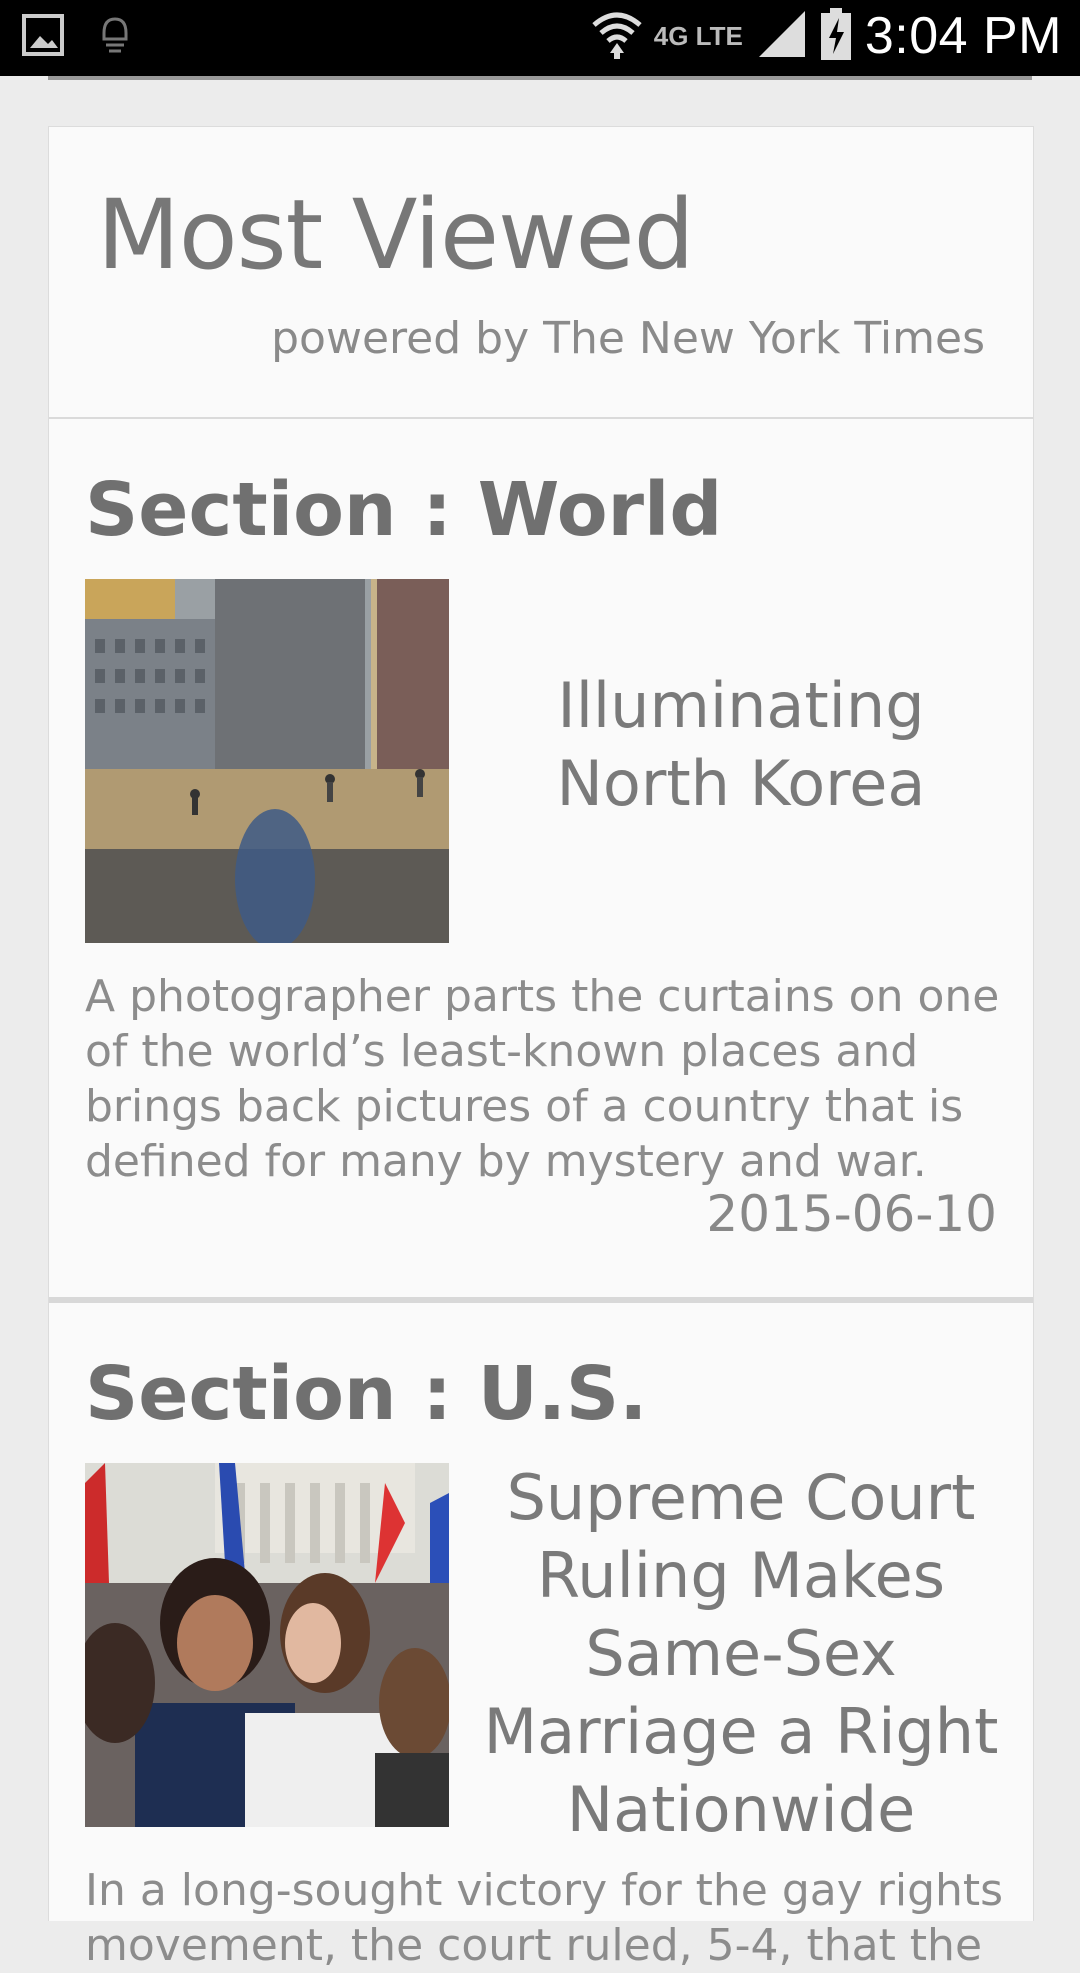 The image size is (1080, 1973). Describe the element at coordinates (782, 36) in the screenshot. I see `signal-icon` at that location.